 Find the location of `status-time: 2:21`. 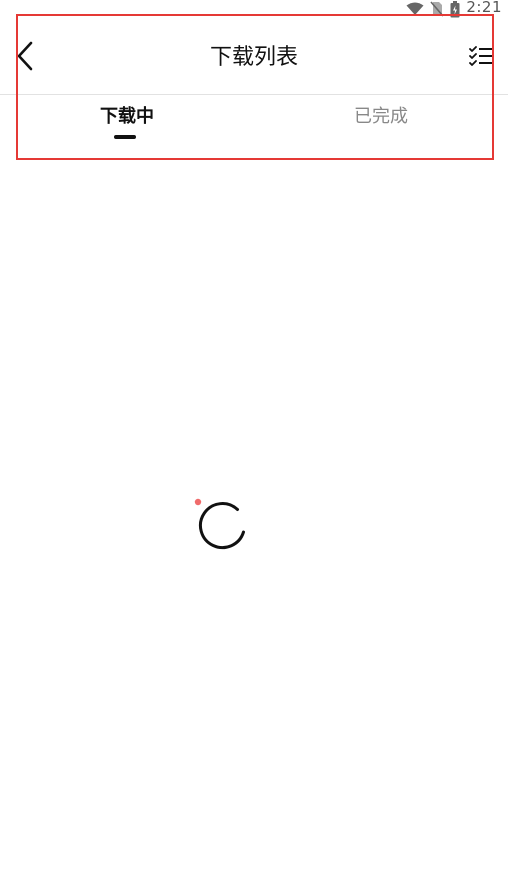

status-time: 2:21 is located at coordinates (484, 8).